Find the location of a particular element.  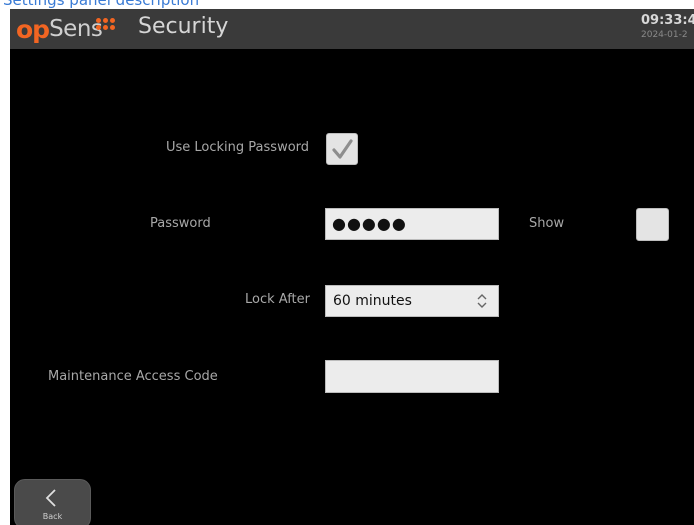

top-caption-strip: Settings panel description is located at coordinates (347, 4).